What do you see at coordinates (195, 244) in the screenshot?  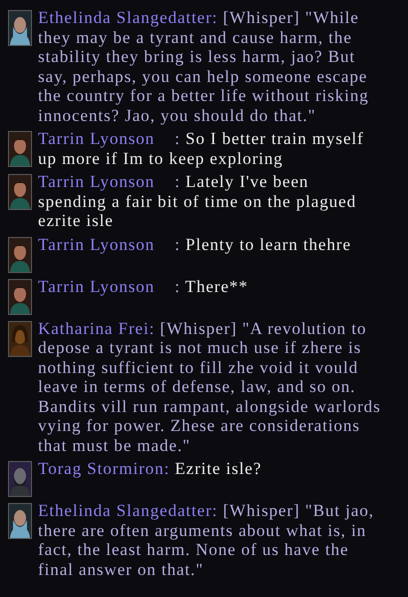 I see `chat-message: Tarrin Lyonson : Plenty to learn thehre` at bounding box center [195, 244].